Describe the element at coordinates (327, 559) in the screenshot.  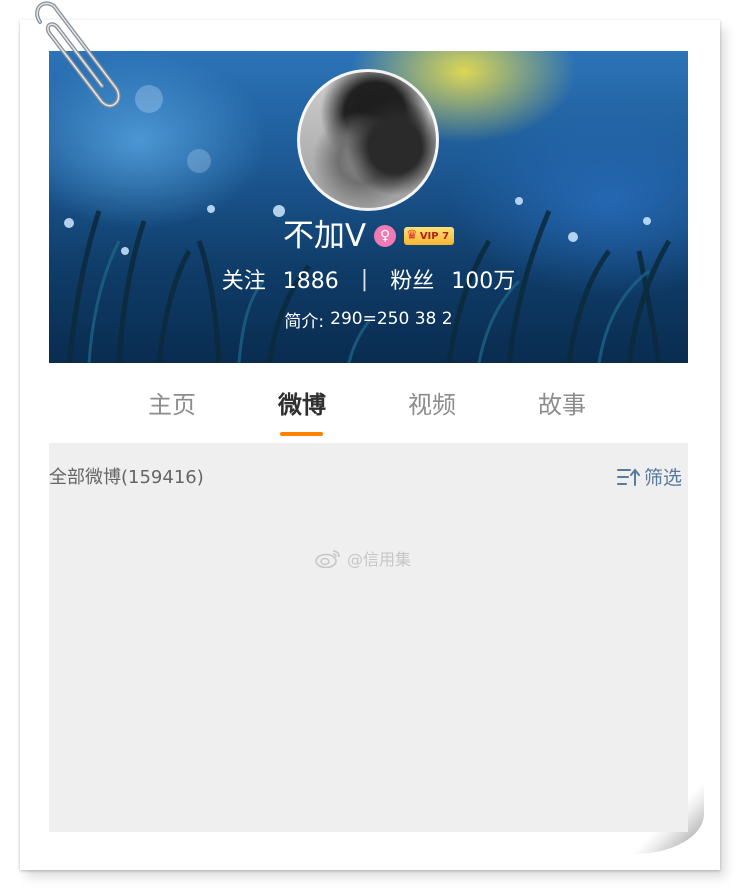
I see `weibo-logo-icon` at that location.